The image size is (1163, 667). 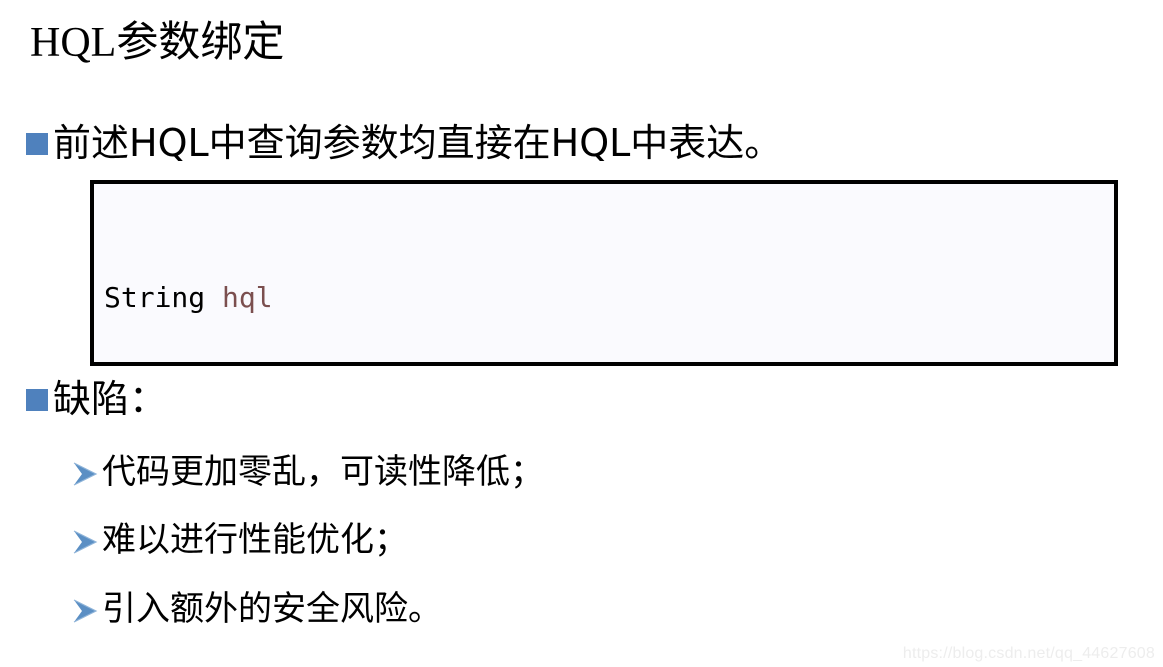 I want to click on bullet-item-level2: 引入额外的安全风险。, so click(x=257, y=609).